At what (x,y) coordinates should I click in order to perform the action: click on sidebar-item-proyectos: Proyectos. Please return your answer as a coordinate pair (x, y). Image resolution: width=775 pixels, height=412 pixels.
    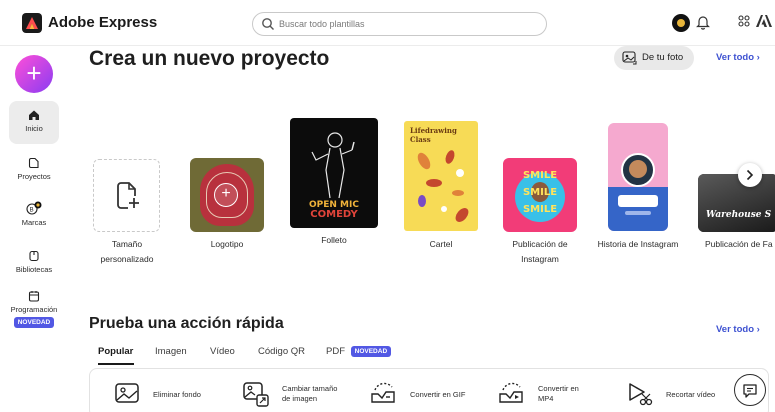
    Looking at the image, I should click on (34, 169).